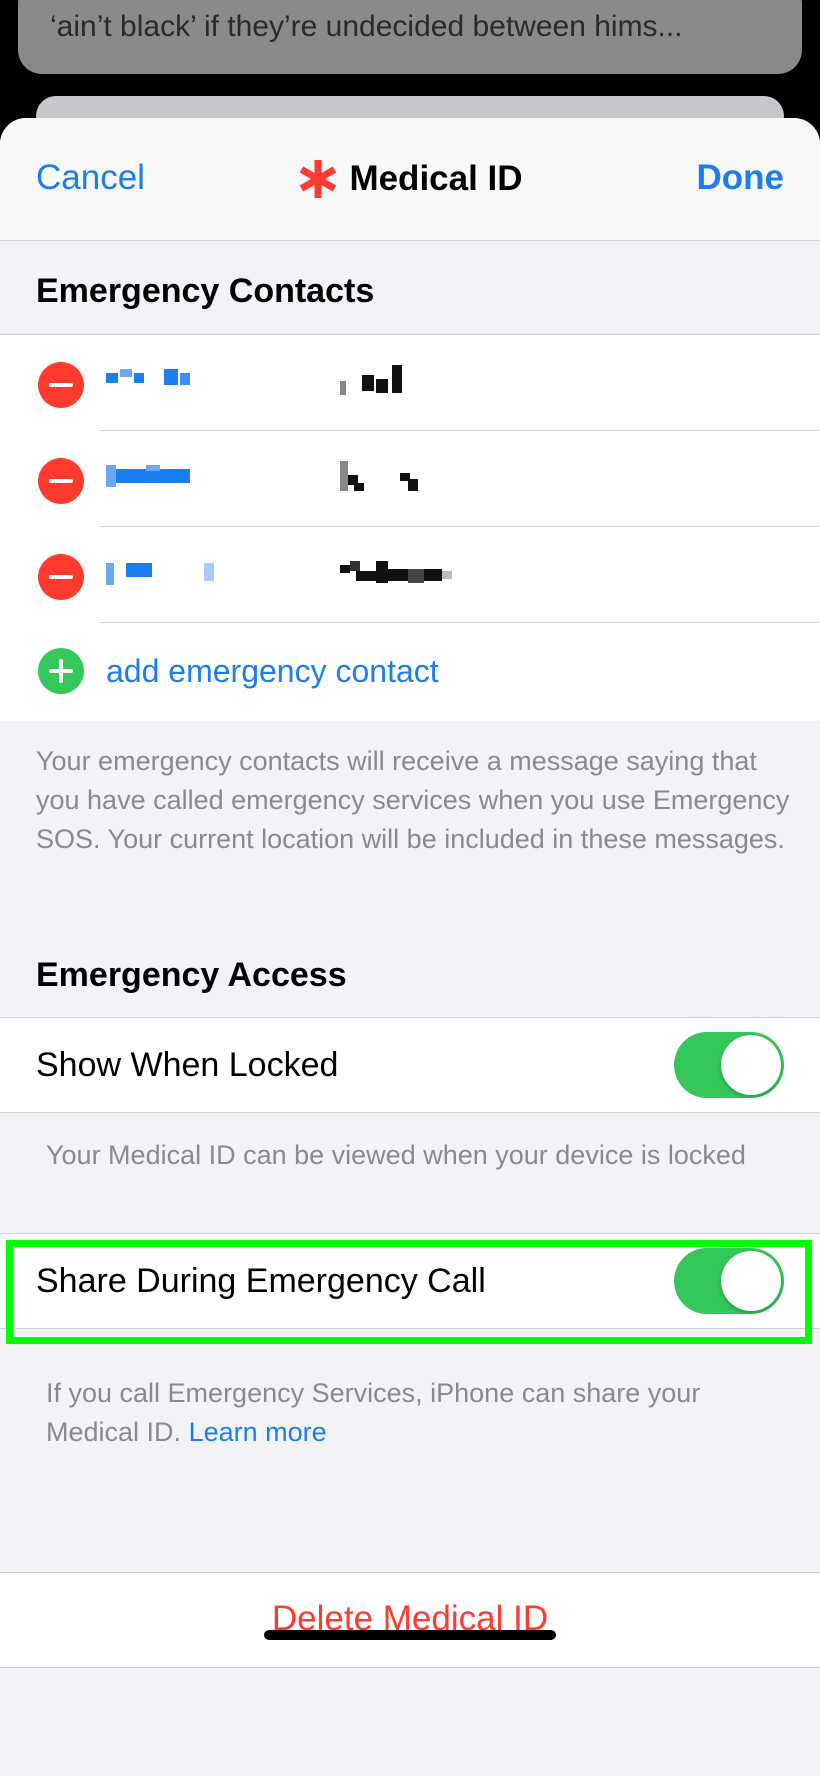 Image resolution: width=820 pixels, height=1776 pixels. I want to click on share-during-call-toggle, so click(729, 1281).